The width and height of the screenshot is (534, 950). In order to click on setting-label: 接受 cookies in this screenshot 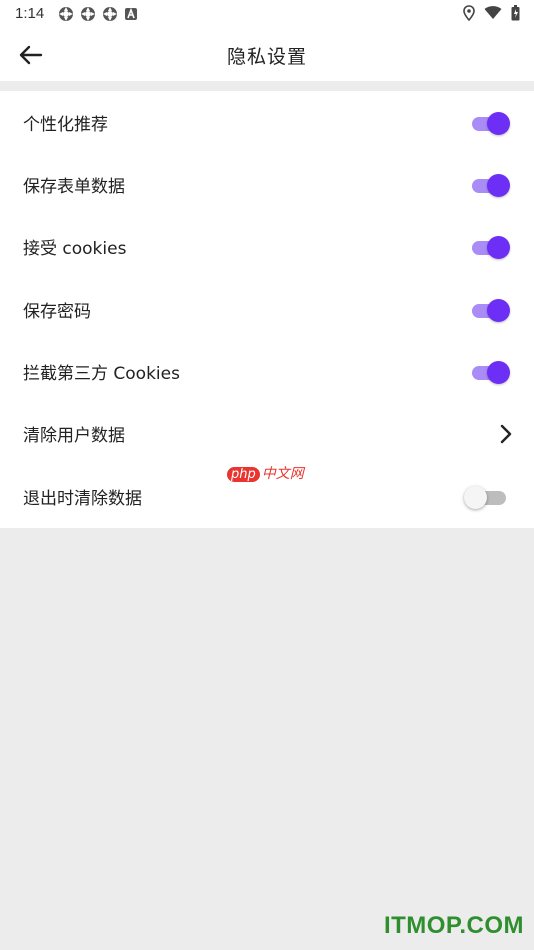, I will do `click(75, 249)`.